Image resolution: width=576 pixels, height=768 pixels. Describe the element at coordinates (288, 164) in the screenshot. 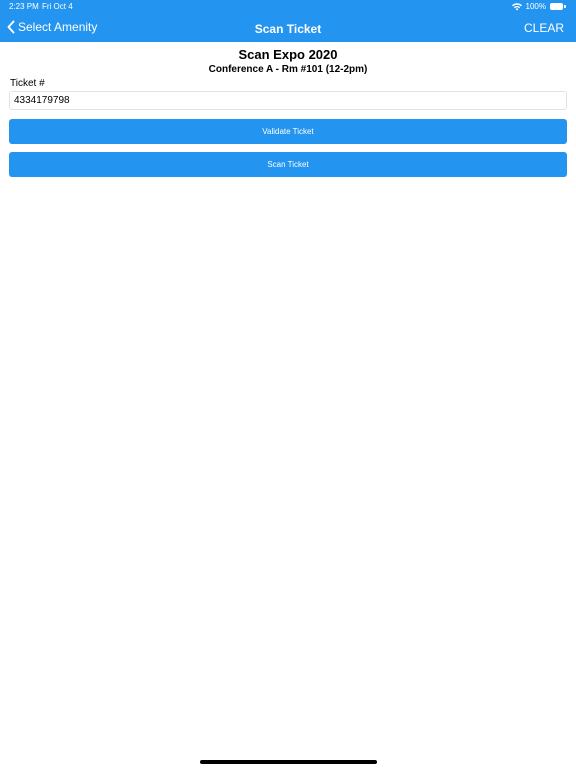

I see `scan-ticket-button: Scan Ticket` at that location.